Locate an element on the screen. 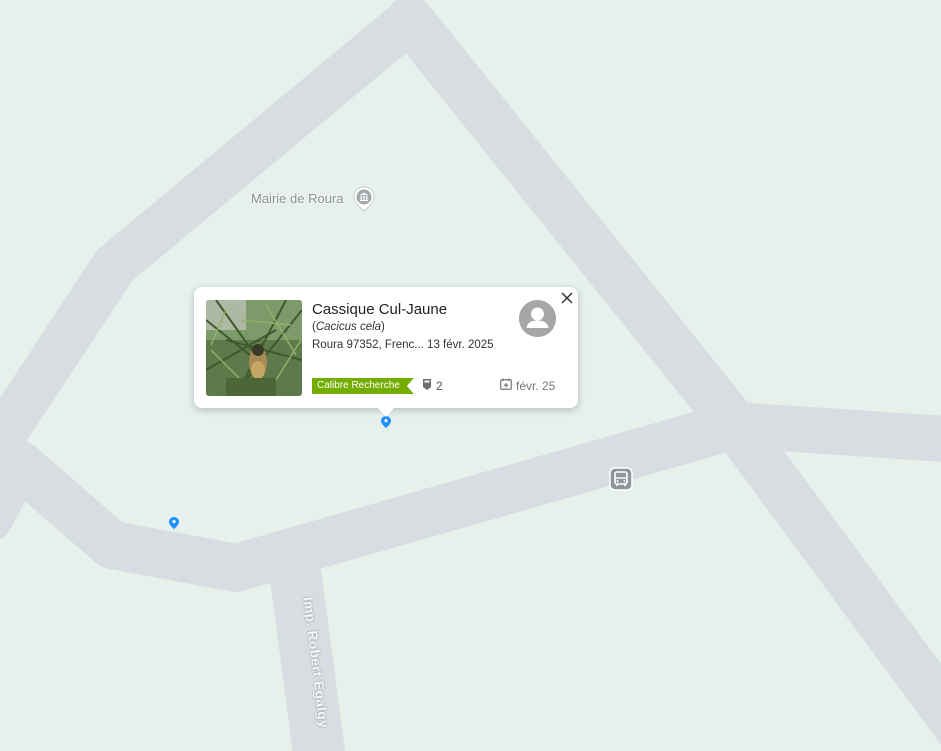 The height and width of the screenshot is (751, 941). observation-marker is located at coordinates (174, 522).